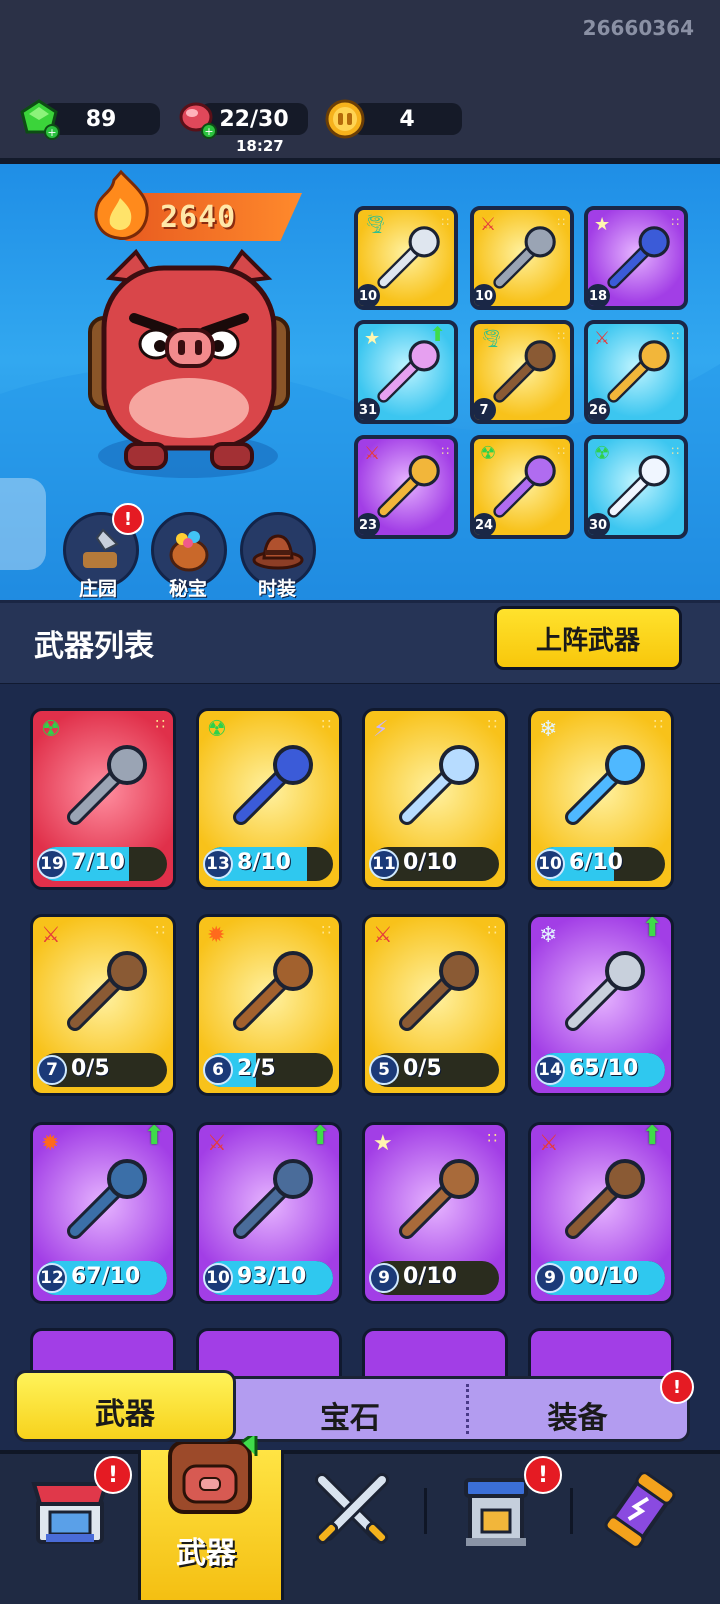  I want to click on tab-gear: 装备, so click(579, 1409).